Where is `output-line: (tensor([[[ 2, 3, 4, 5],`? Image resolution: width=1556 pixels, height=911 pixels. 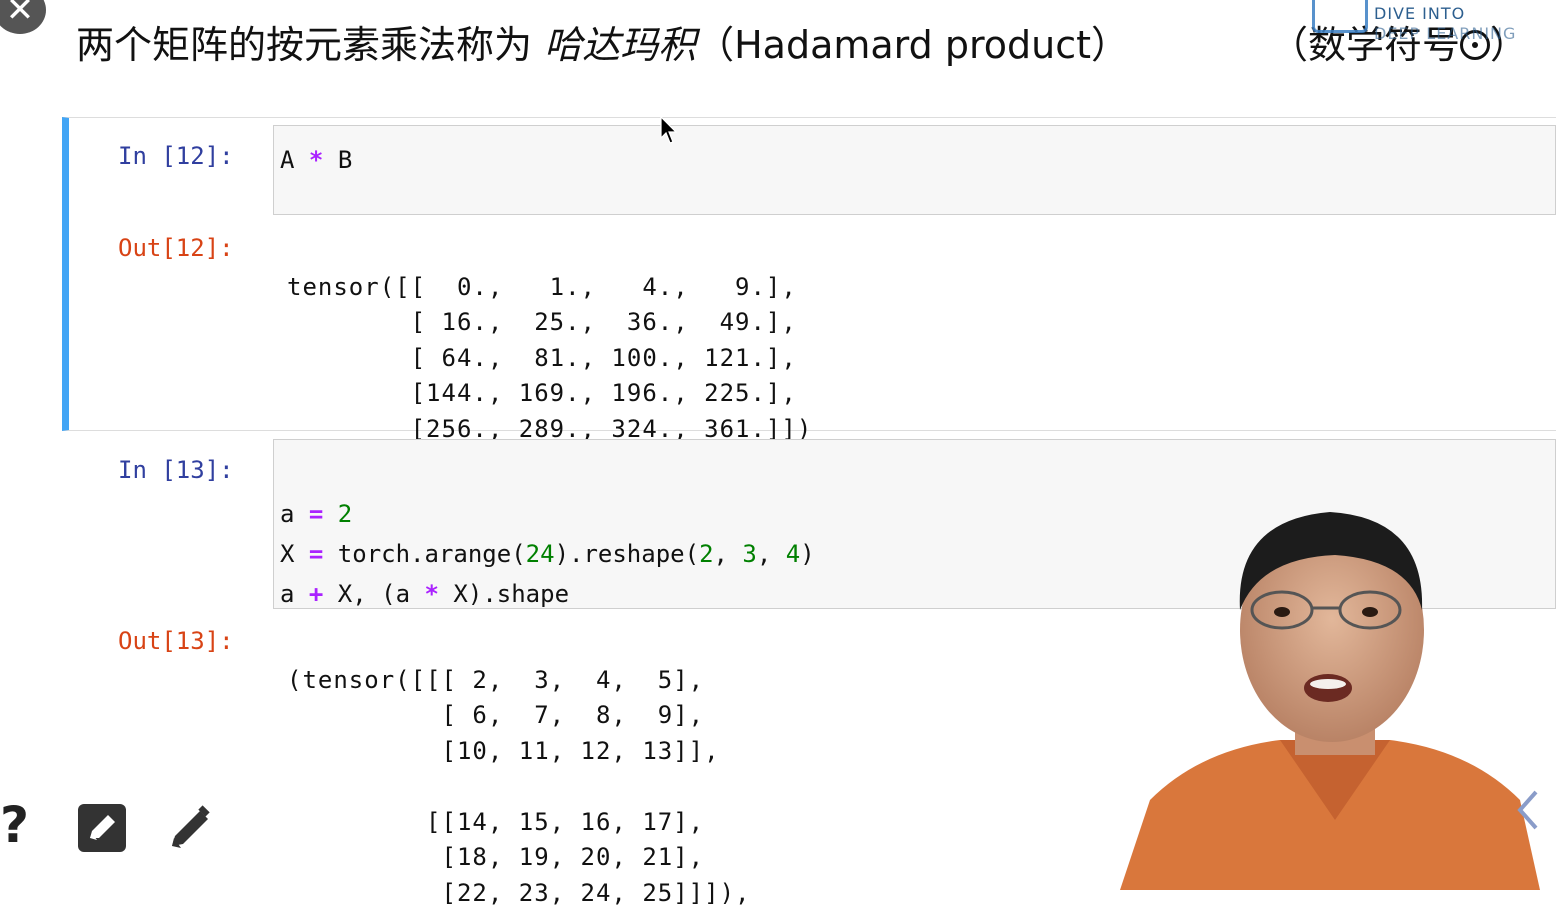 output-line: (tensor([[[ 2, 3, 4, 5], is located at coordinates (518, 681).